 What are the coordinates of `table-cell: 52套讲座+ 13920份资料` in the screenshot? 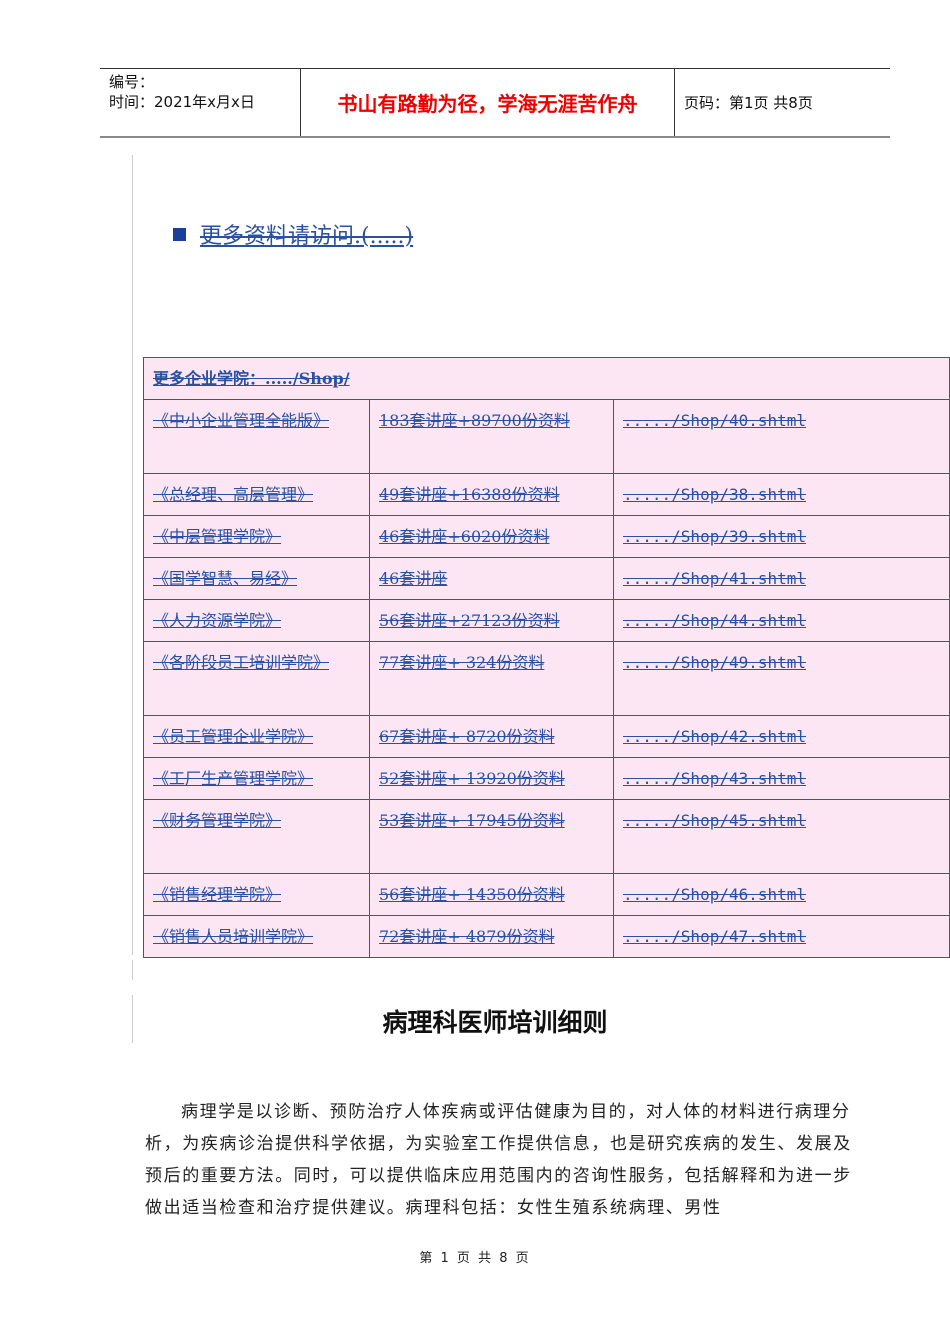 It's located at (491, 778).